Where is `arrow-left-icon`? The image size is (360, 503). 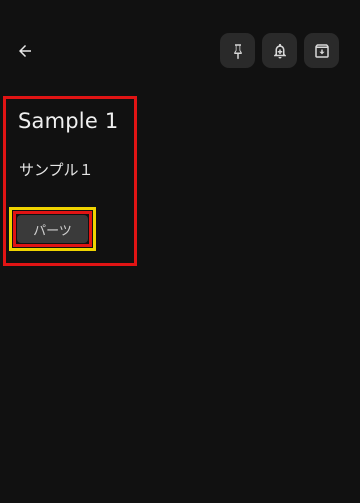
arrow-left-icon is located at coordinates (25, 51).